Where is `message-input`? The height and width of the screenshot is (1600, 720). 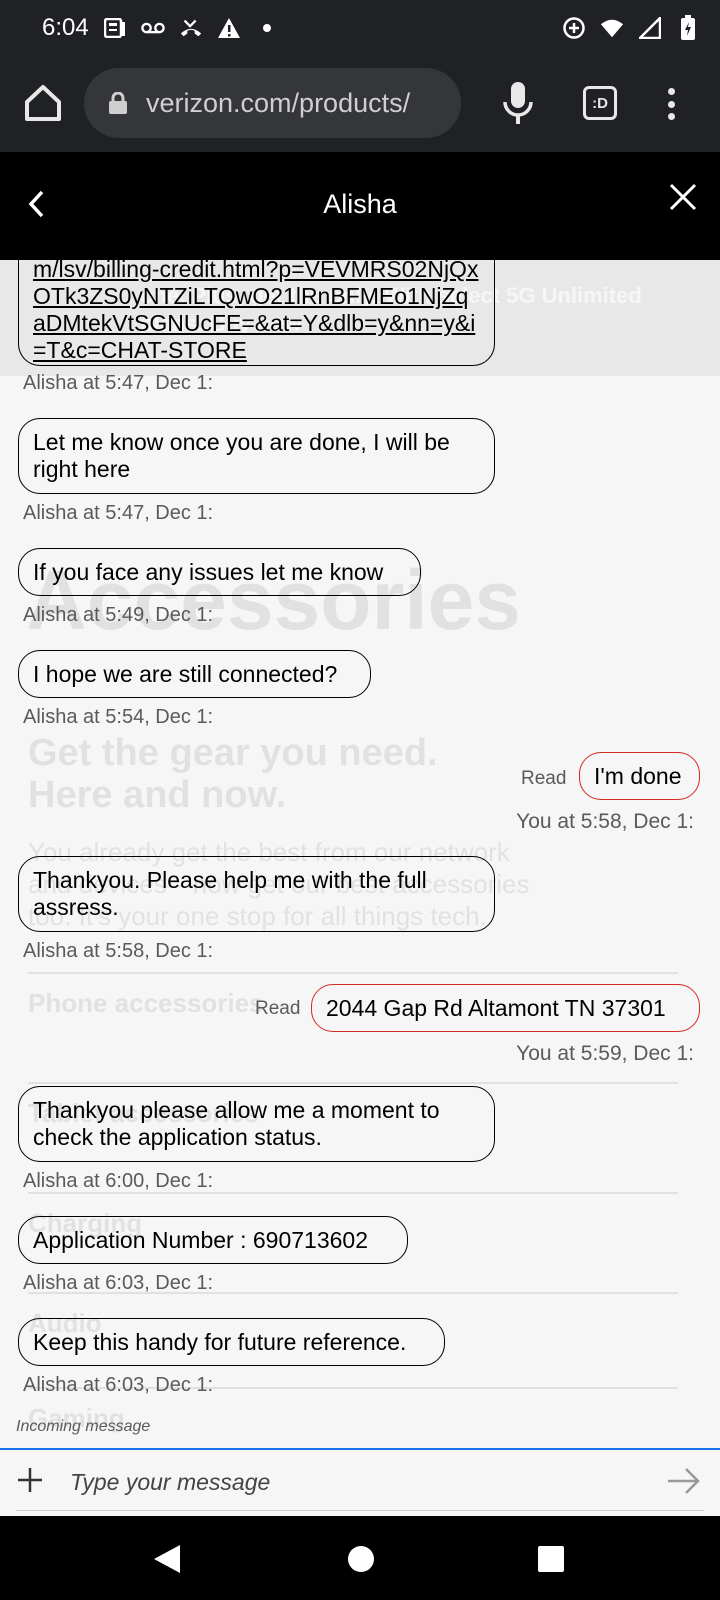
message-input is located at coordinates (350, 1482).